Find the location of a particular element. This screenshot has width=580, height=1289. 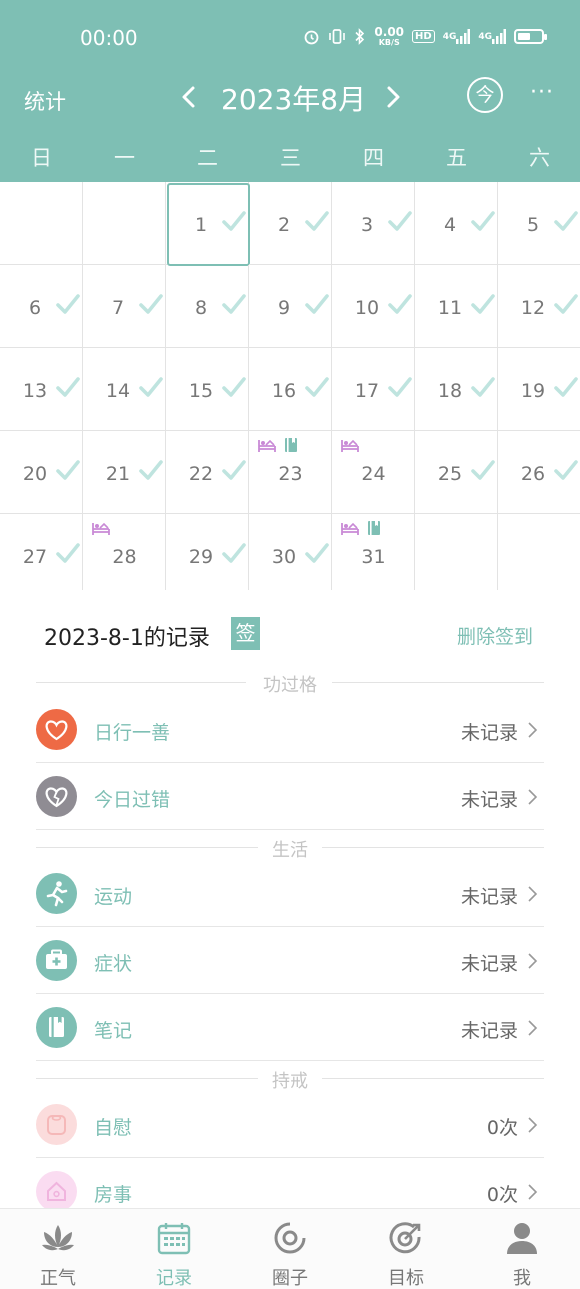

calendar-day: 26 is located at coordinates (539, 472).